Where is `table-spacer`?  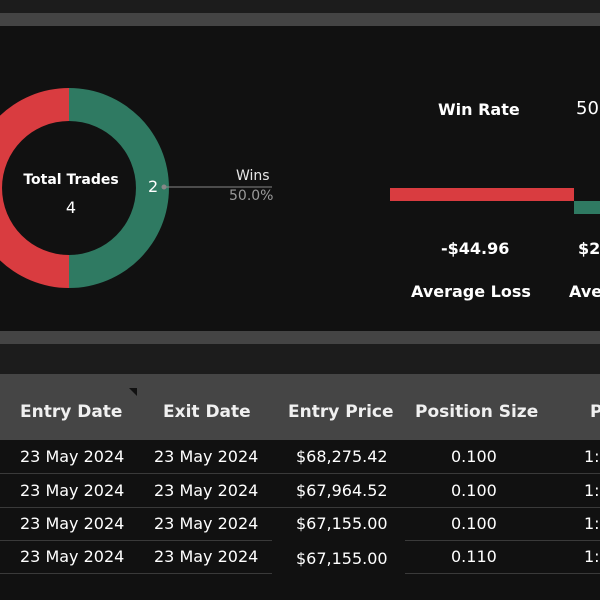
table-spacer is located at coordinates (300, 359).